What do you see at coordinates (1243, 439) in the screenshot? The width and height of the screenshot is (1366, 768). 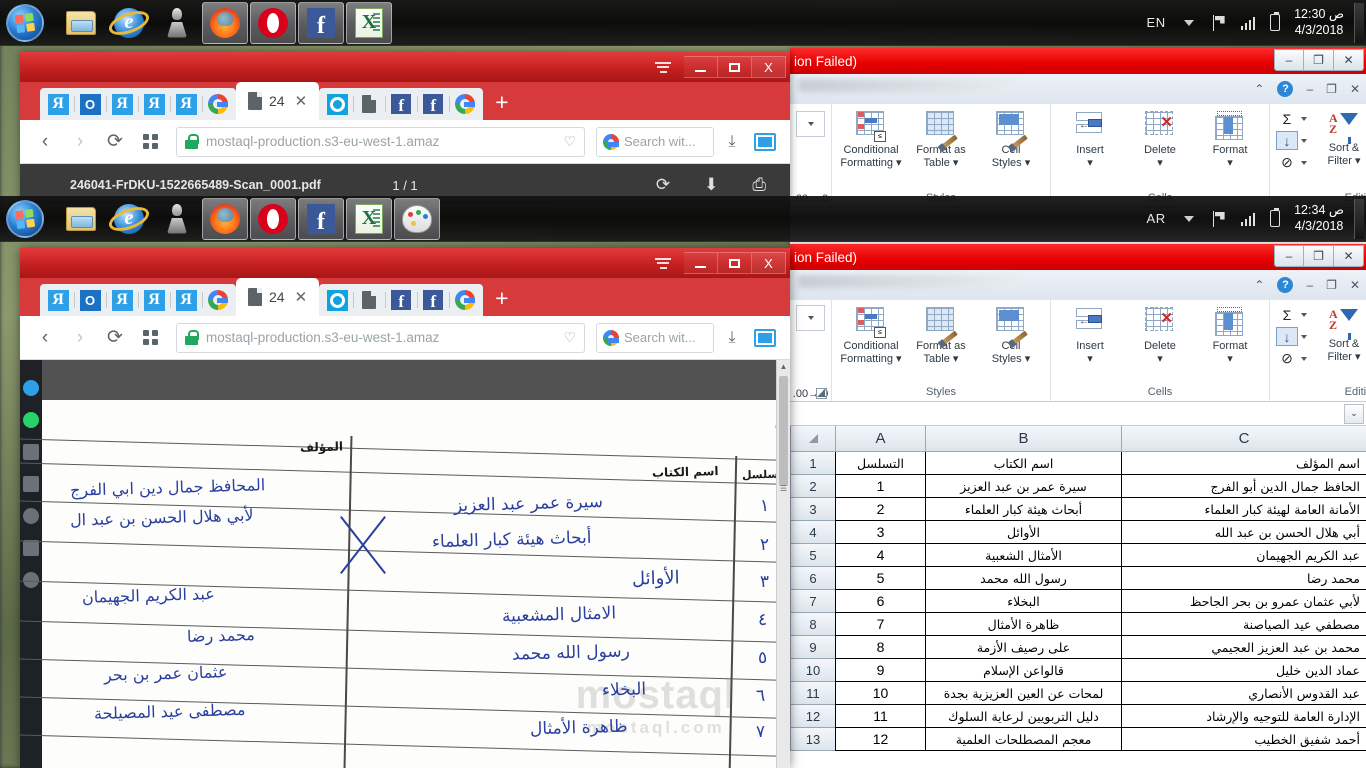 I see `column-header-c: C` at bounding box center [1243, 439].